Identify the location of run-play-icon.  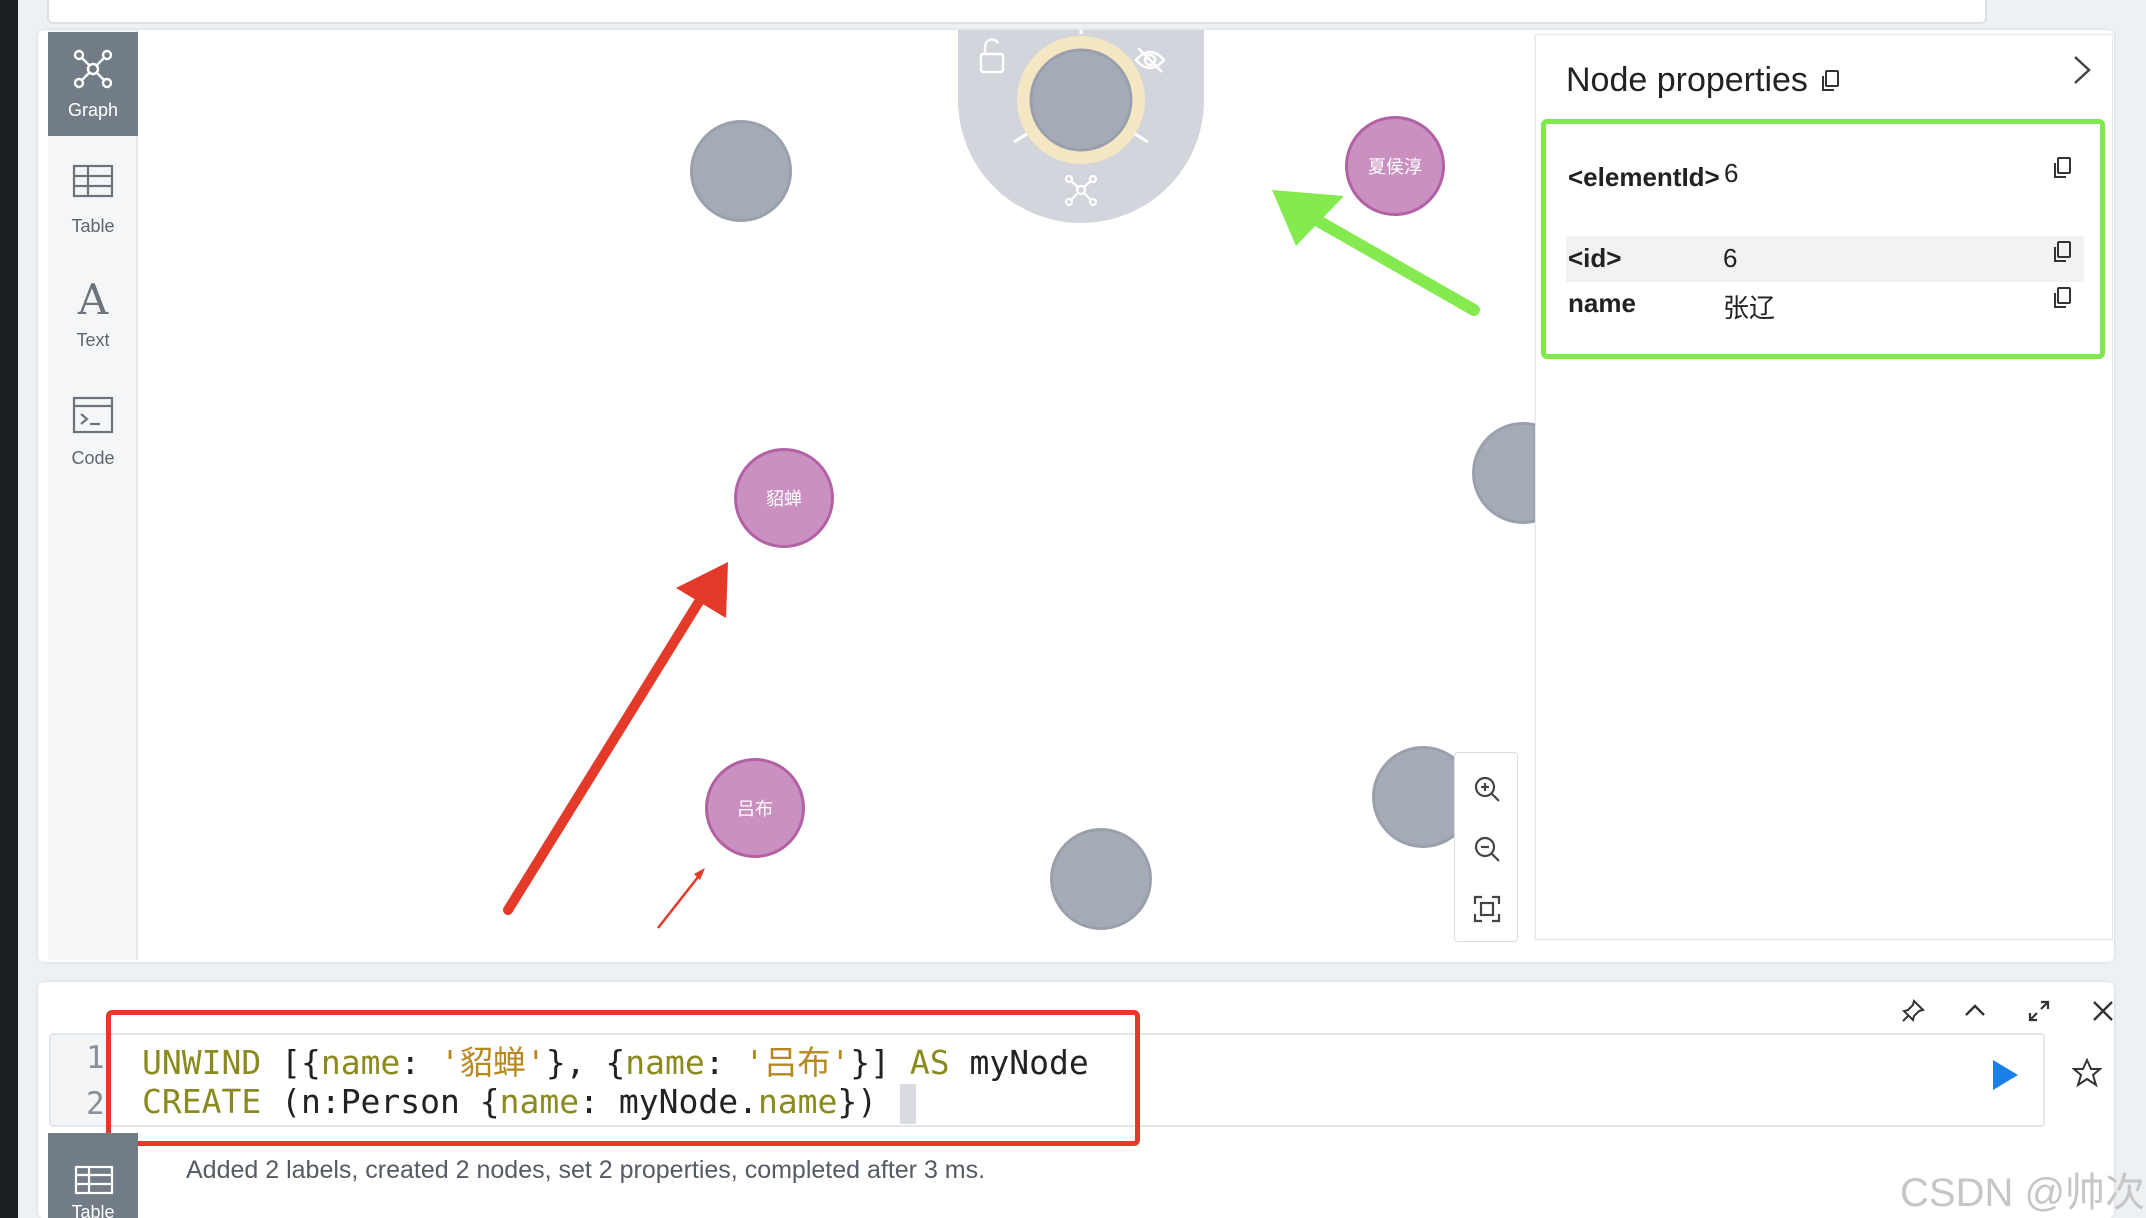
(2005, 1075).